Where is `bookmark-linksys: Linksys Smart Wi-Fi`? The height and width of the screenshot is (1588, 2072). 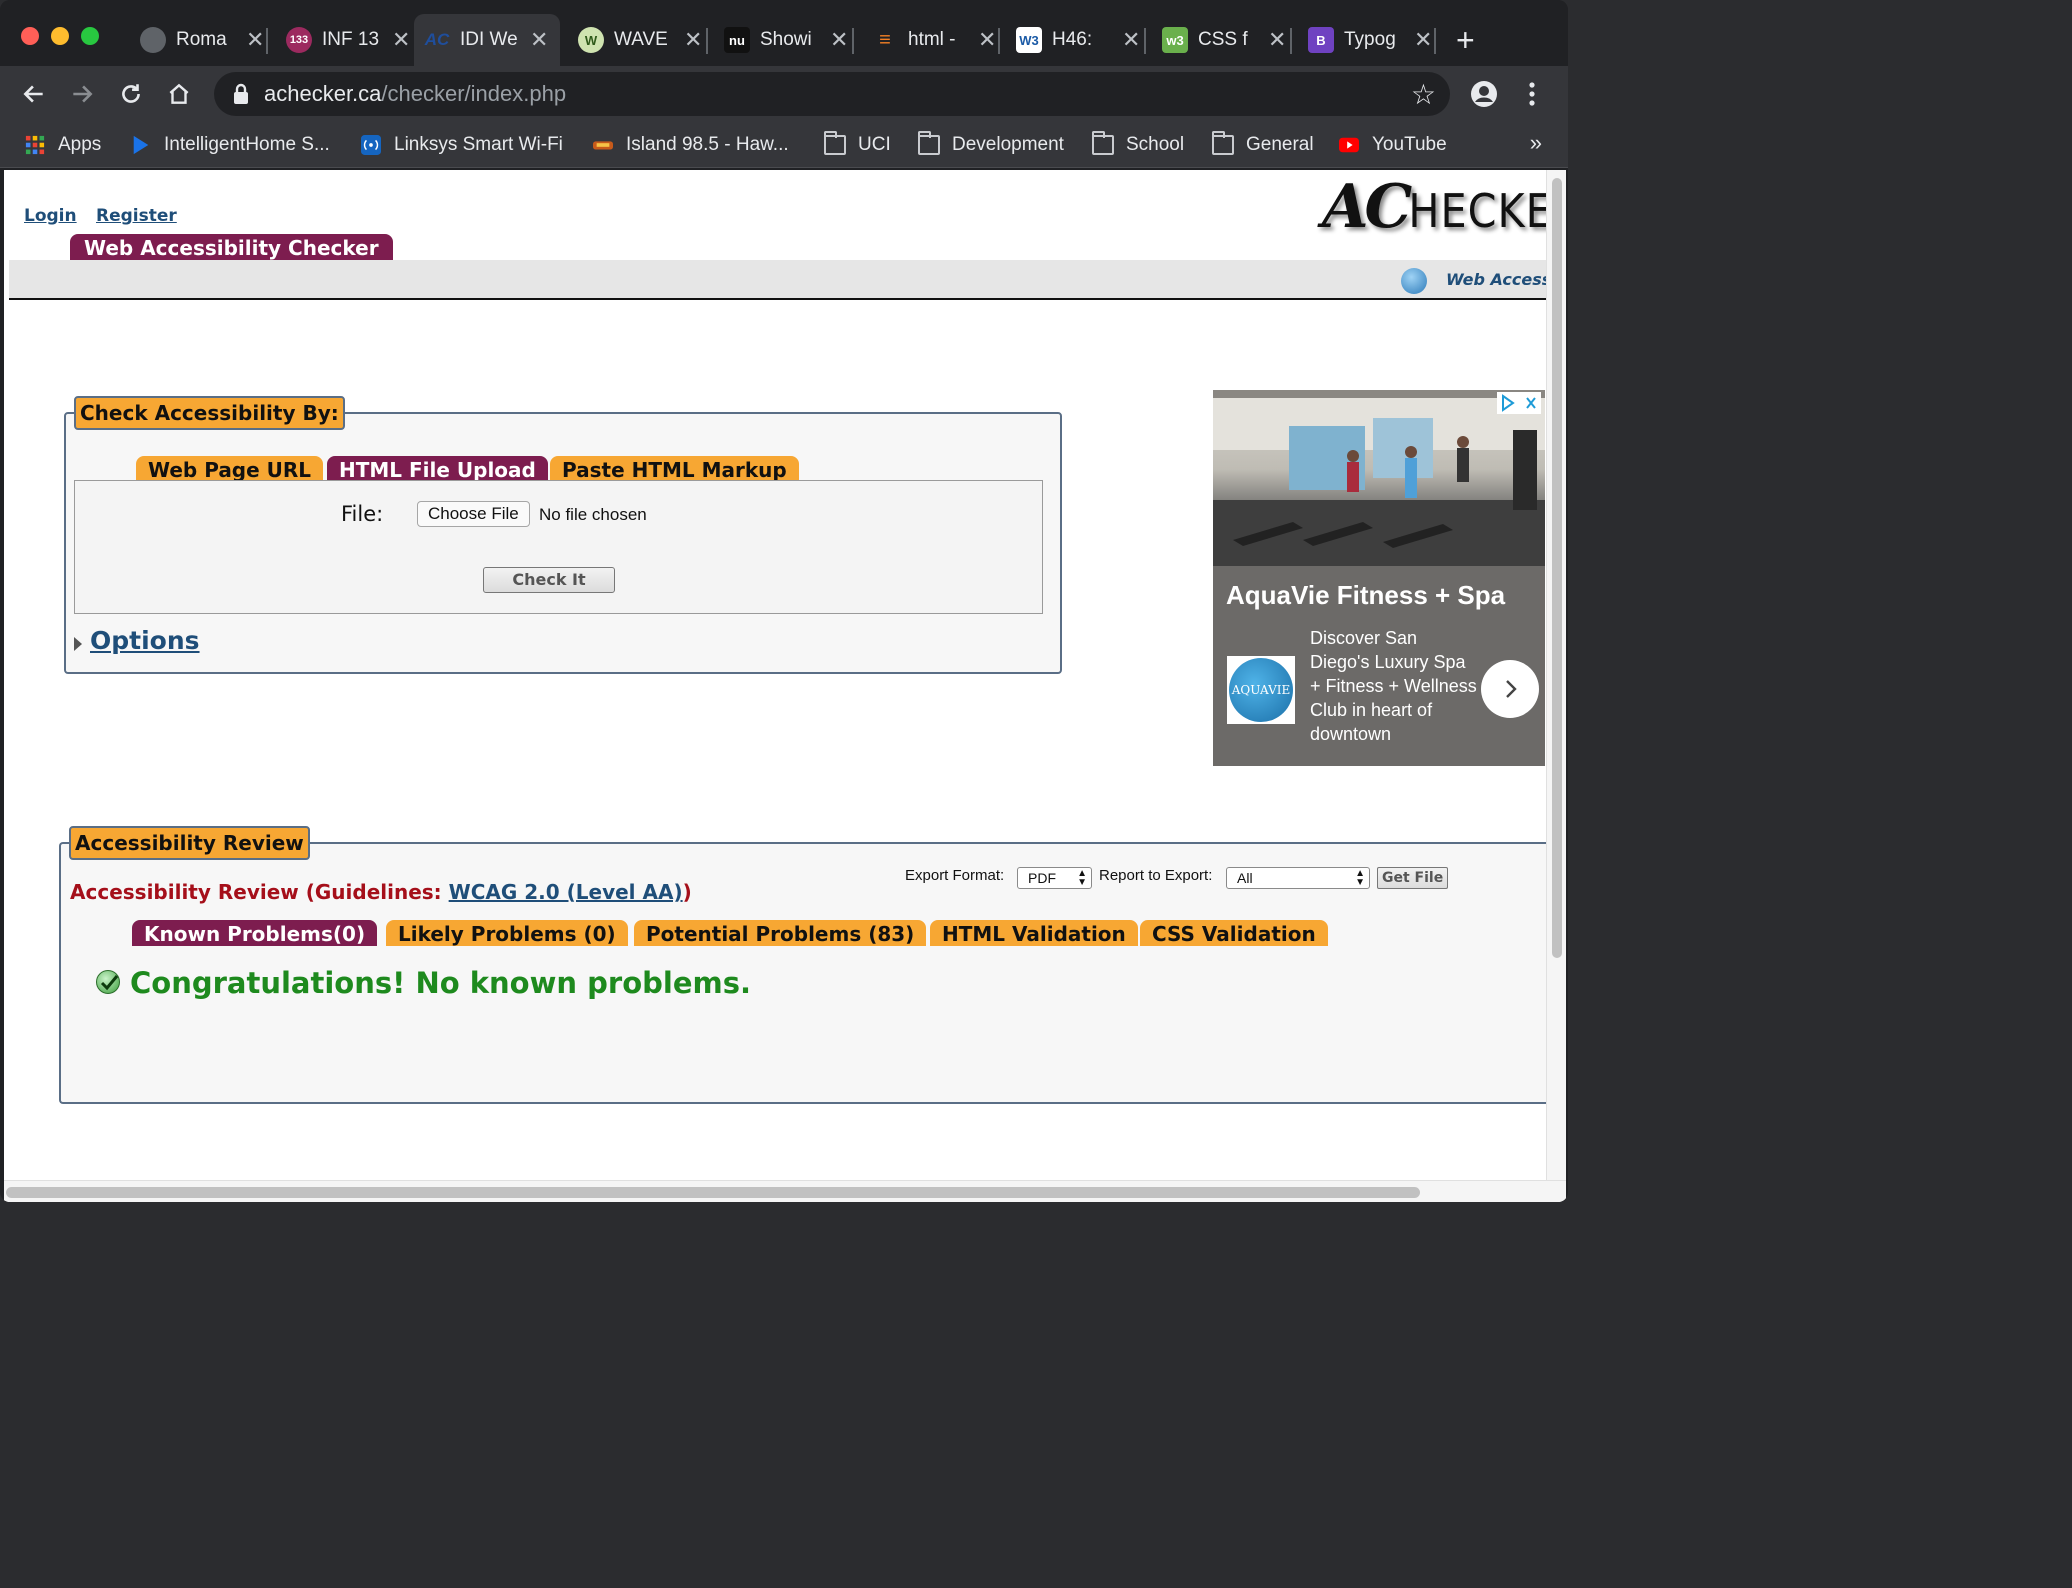 bookmark-linksys: Linksys Smart Wi-Fi is located at coordinates (461, 145).